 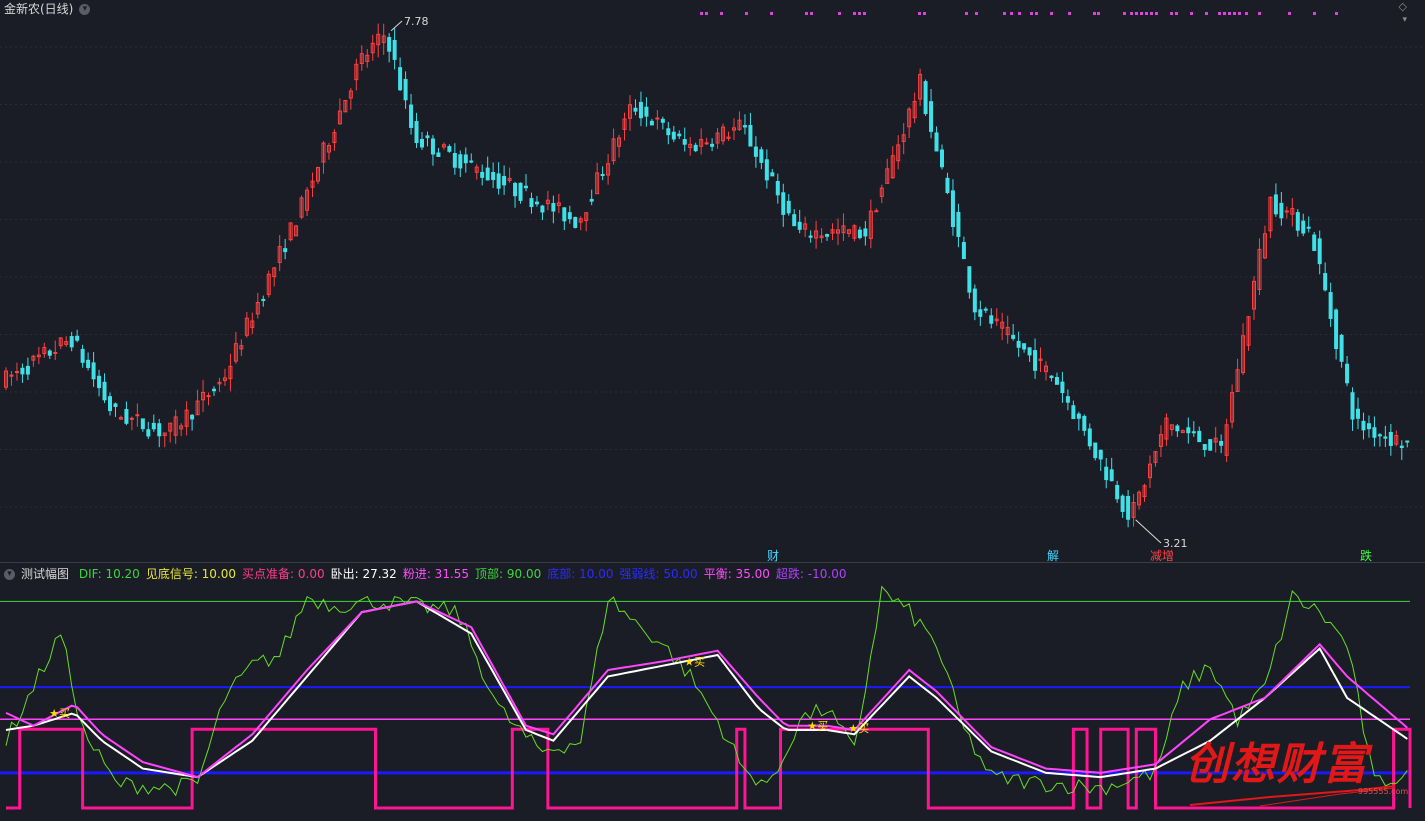 What do you see at coordinates (658, 574) in the screenshot?
I see `indicator-value: 强弱线: 50.00` at bounding box center [658, 574].